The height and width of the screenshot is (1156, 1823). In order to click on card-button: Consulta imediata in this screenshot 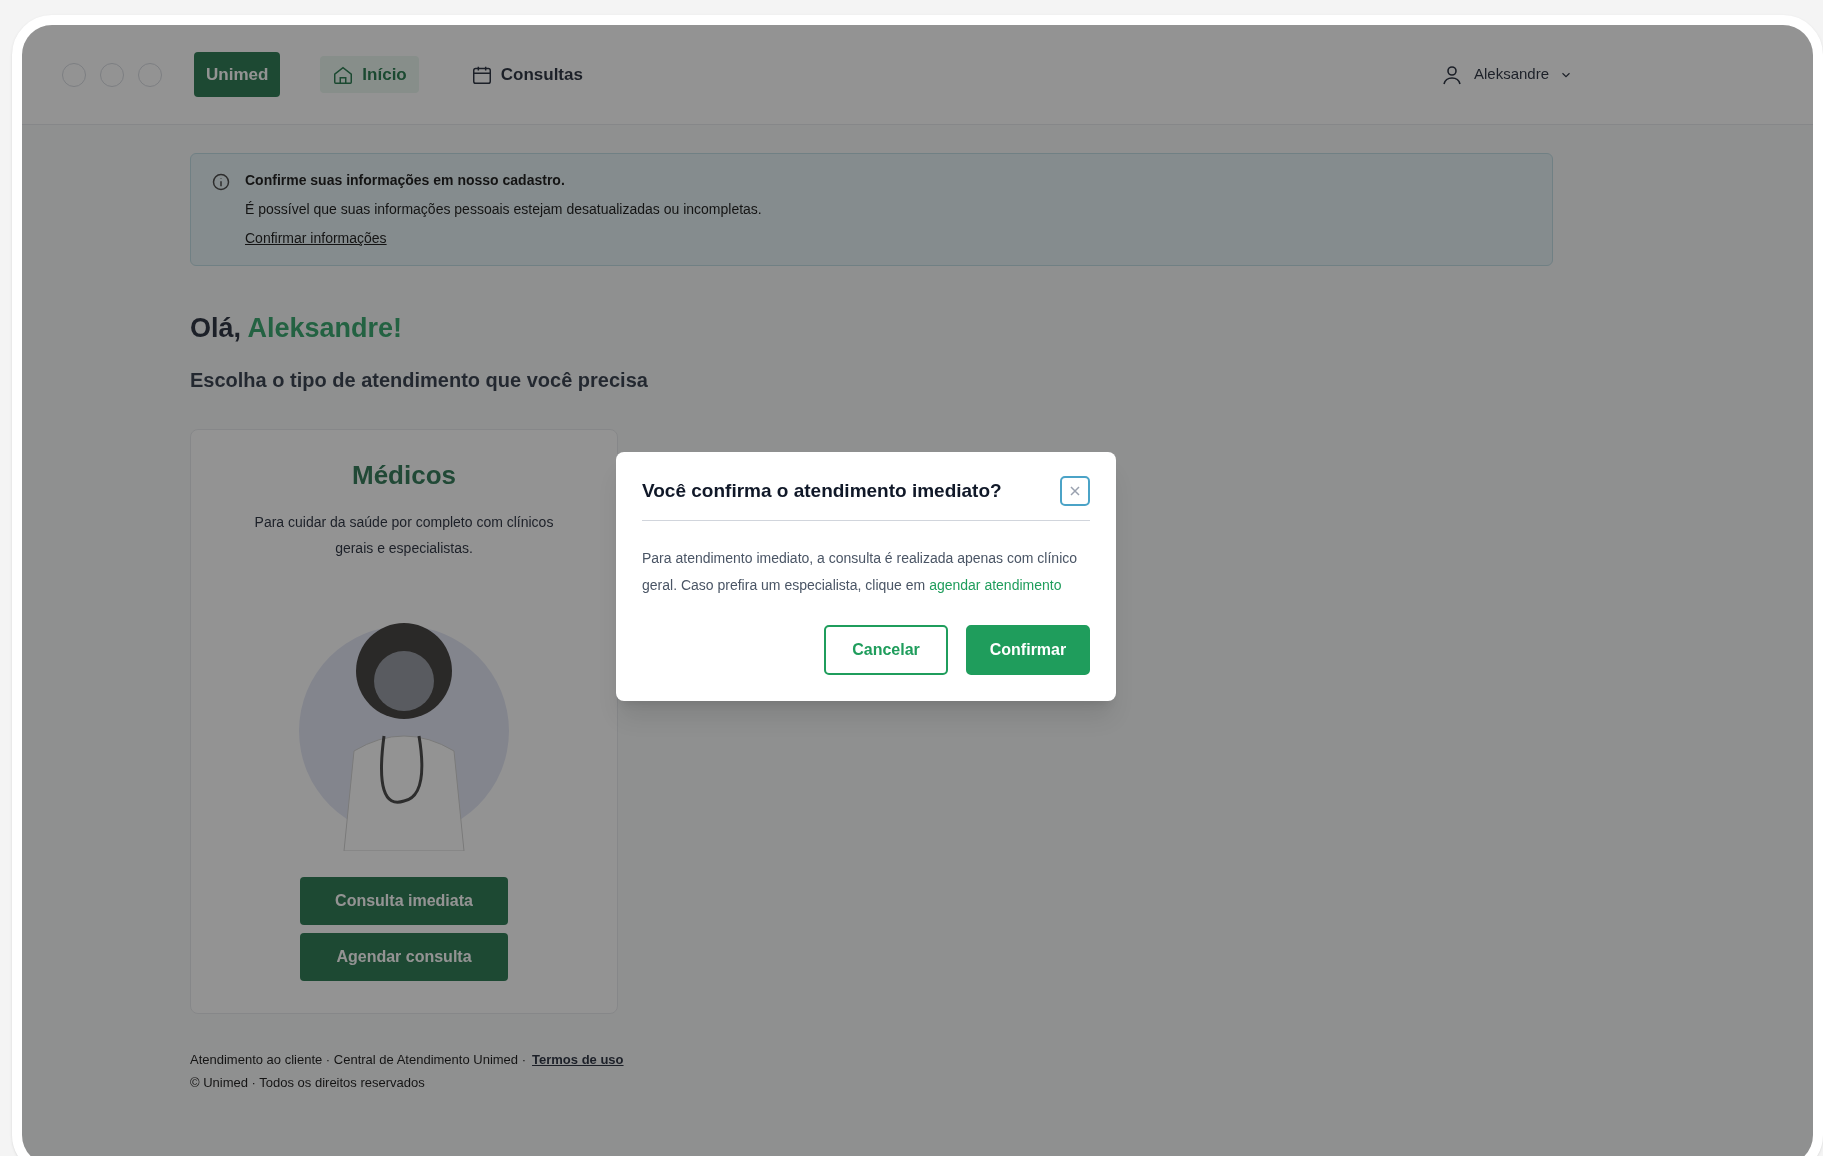, I will do `click(404, 900)`.